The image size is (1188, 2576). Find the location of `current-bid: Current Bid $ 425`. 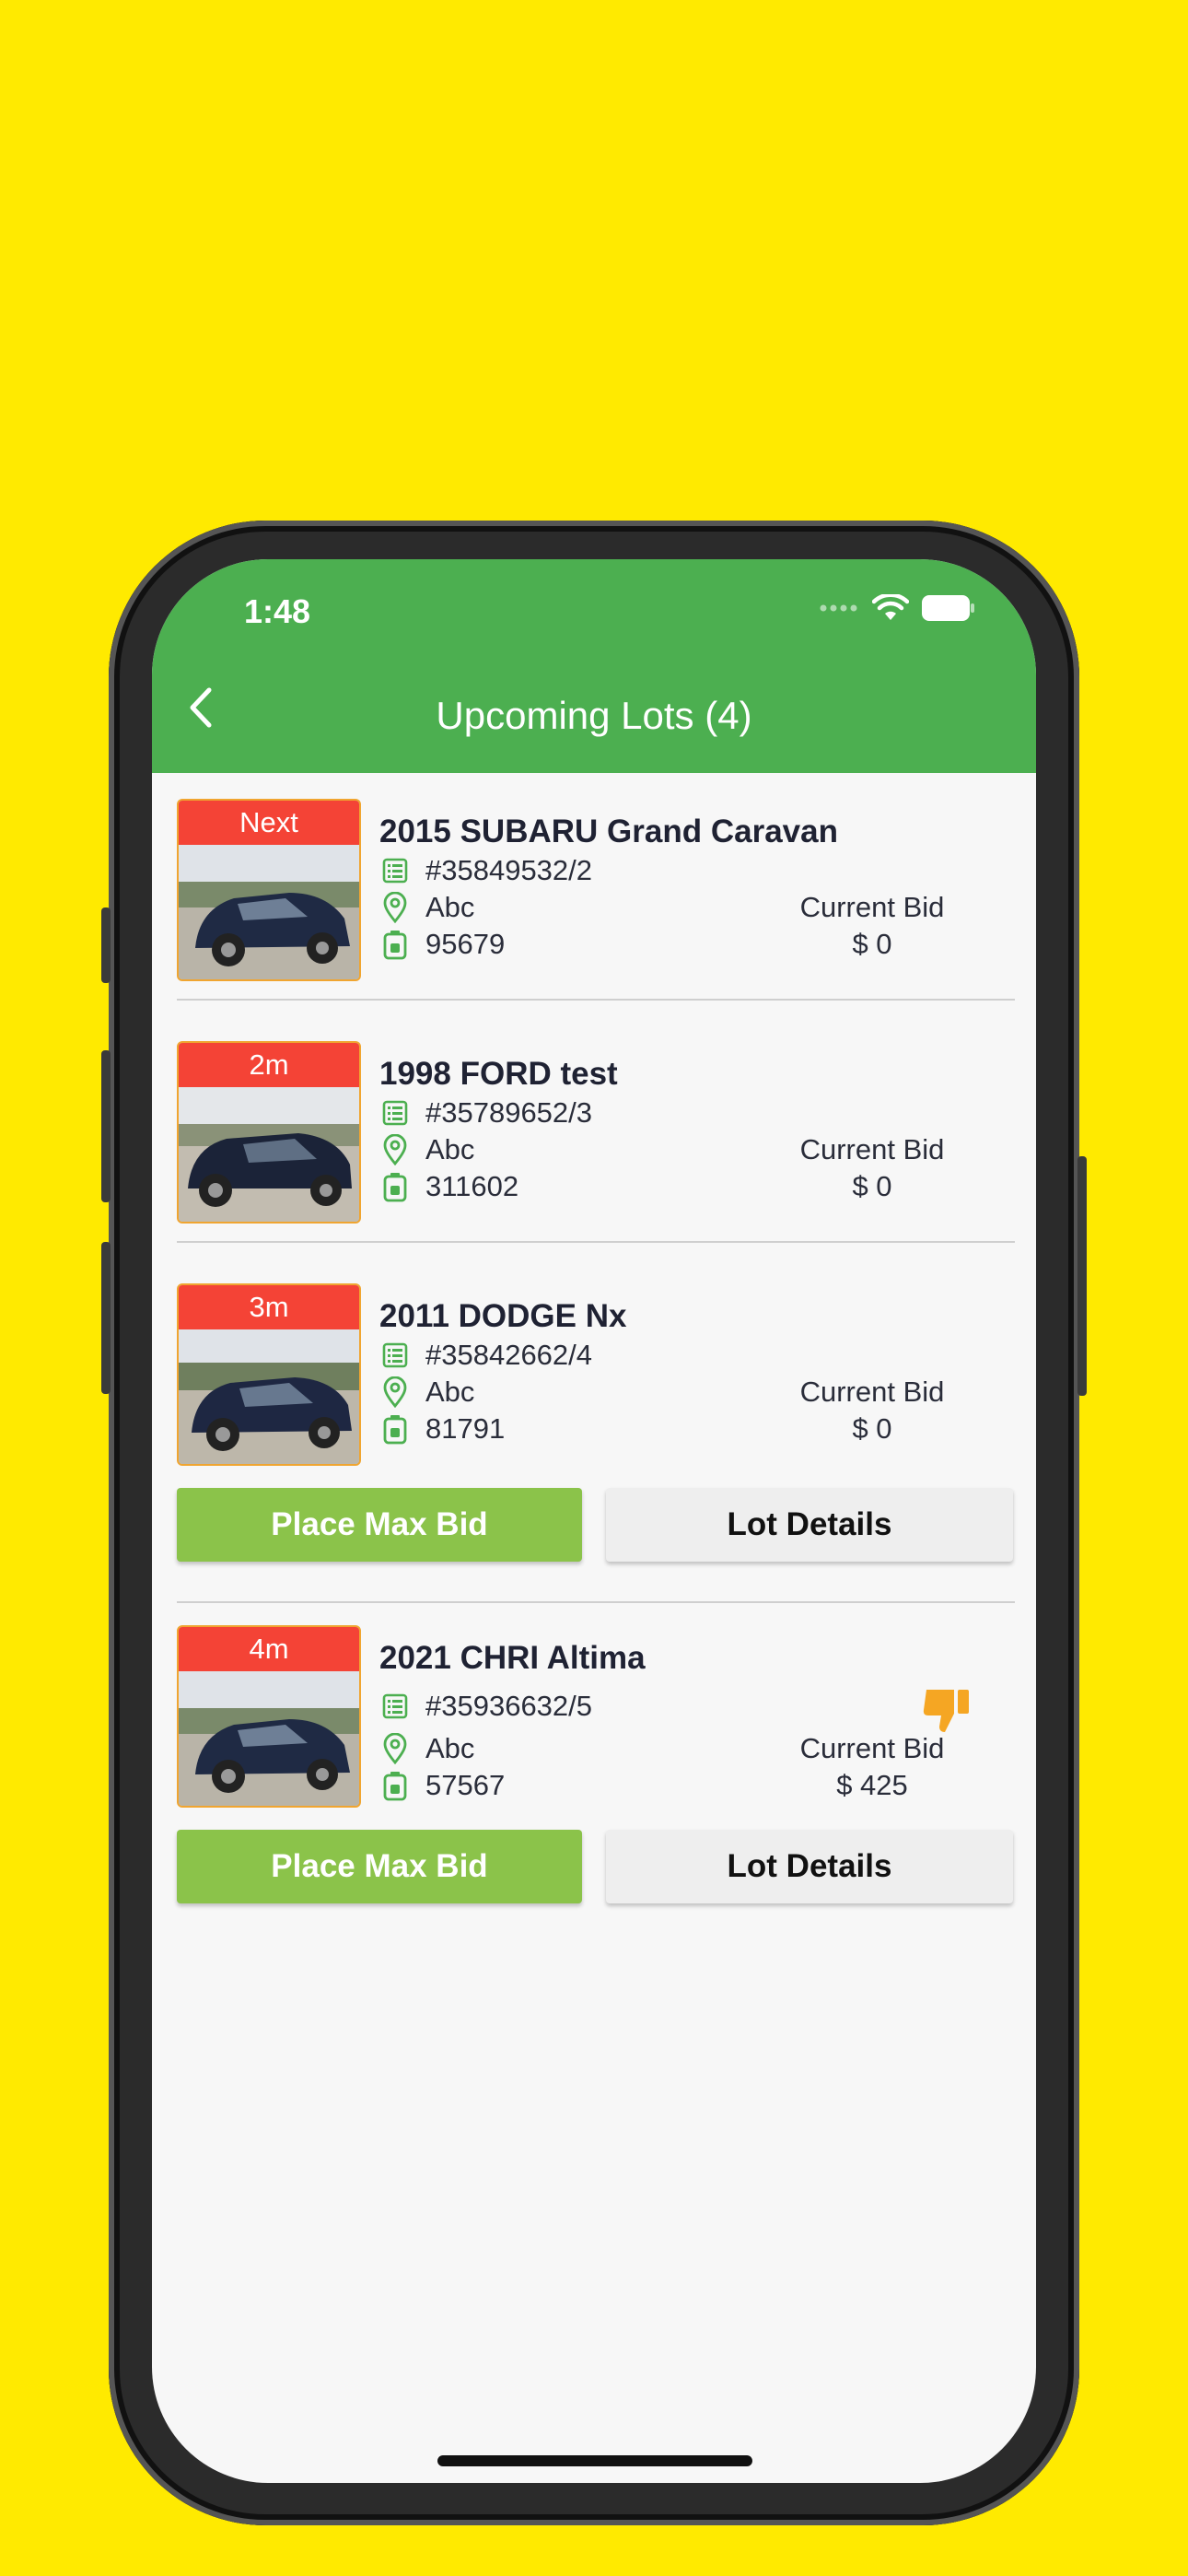

current-bid: Current Bid $ 425 is located at coordinates (872, 1767).